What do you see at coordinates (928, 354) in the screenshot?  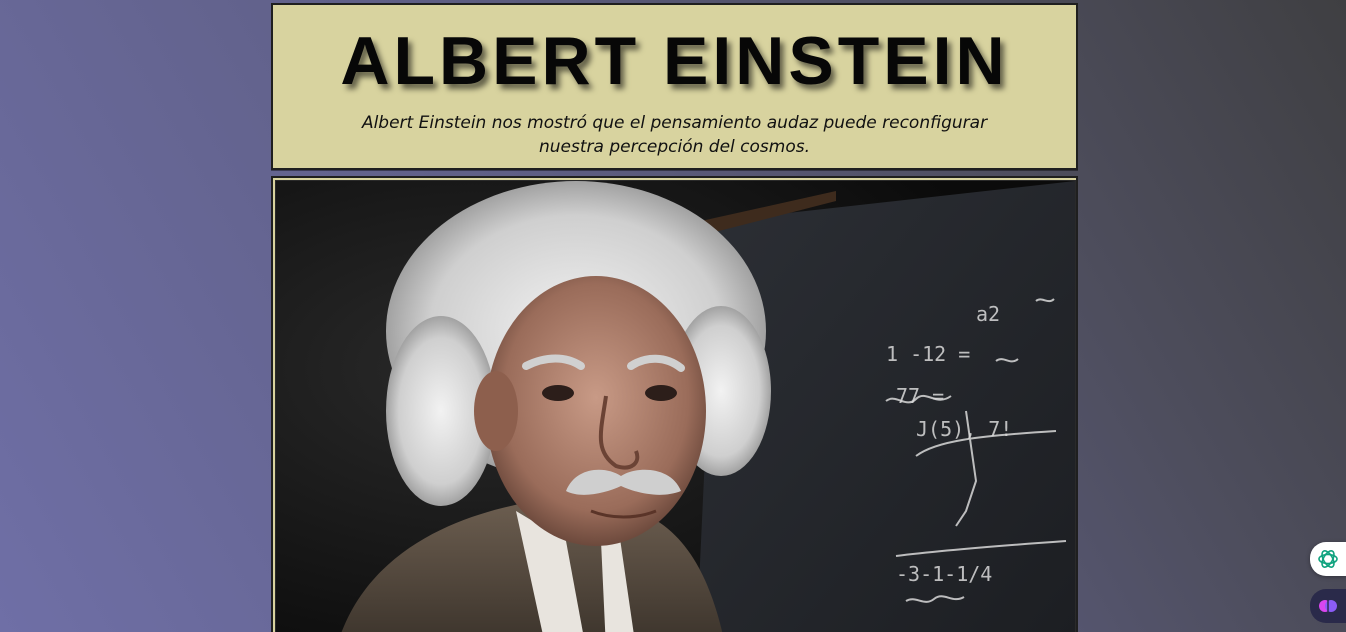 I see `svg-text: 1 -12 =` at bounding box center [928, 354].